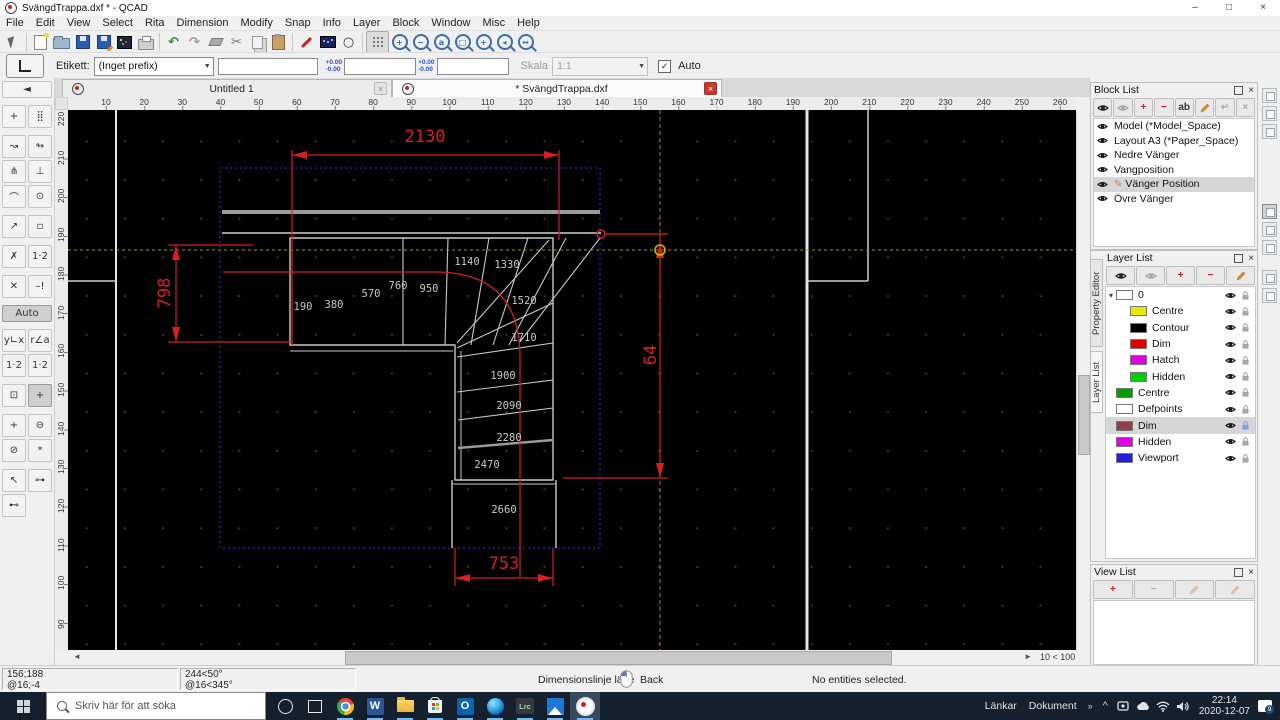 Image resolution: width=1280 pixels, height=720 pixels. Describe the element at coordinates (1120, 275) in the screenshot. I see `show-all-layers-button` at that location.